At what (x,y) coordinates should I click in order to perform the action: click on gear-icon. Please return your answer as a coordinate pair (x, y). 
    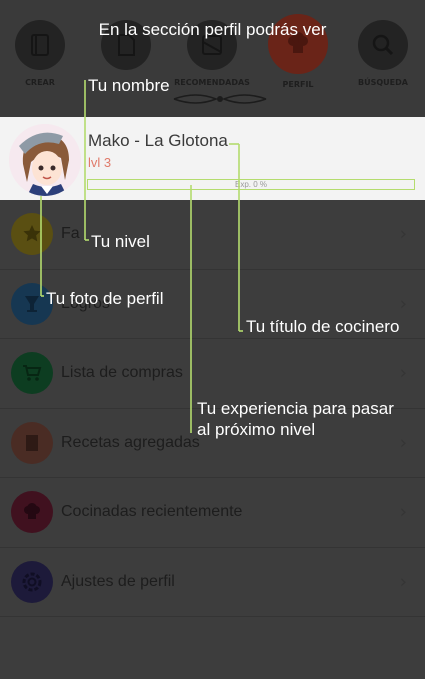
    Looking at the image, I should click on (32, 581).